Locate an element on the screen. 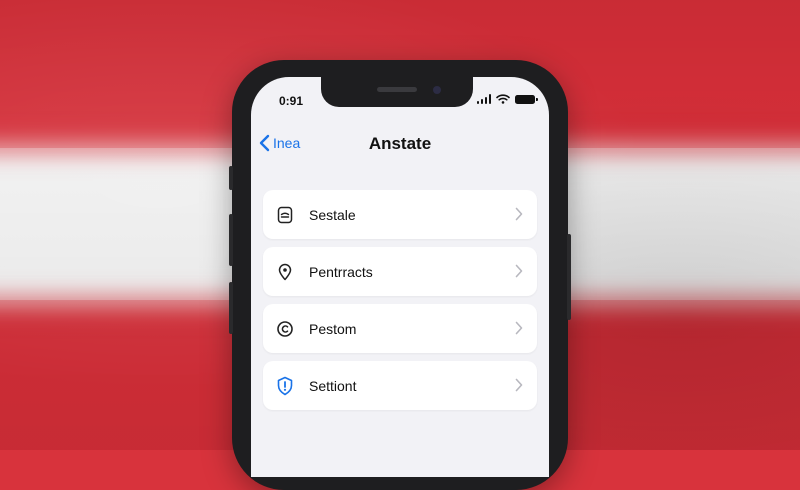 Image resolution: width=800 pixels, height=490 pixels. settings-row-pestom: Pestom is located at coordinates (400, 328).